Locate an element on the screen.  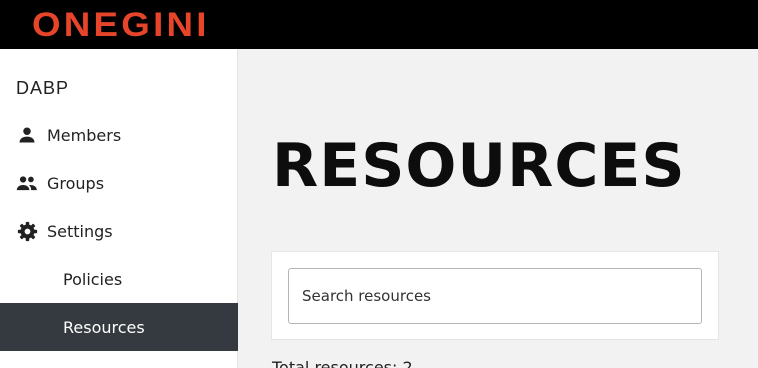
search-input is located at coordinates (495, 296).